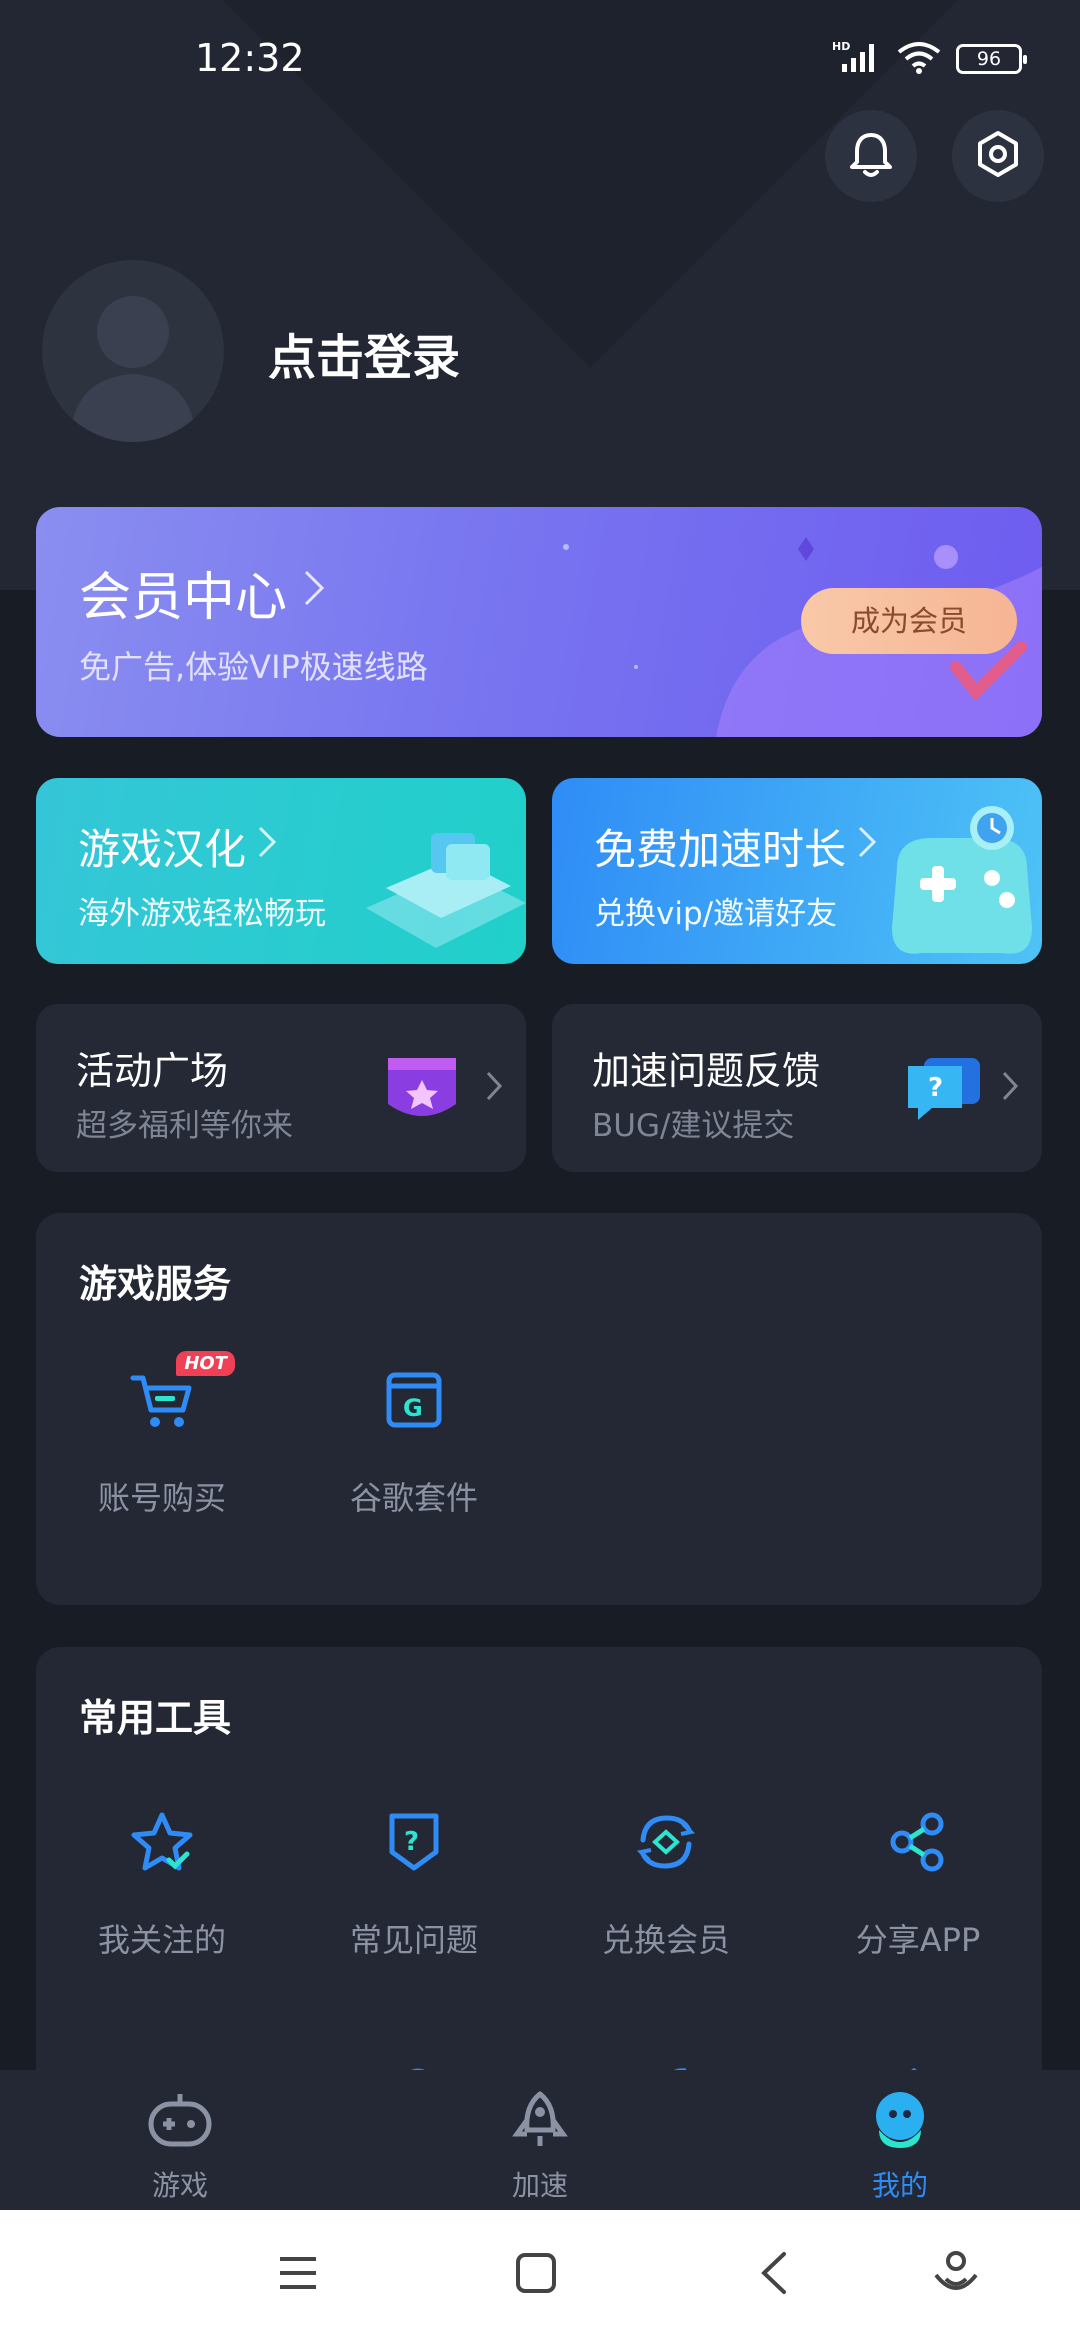 The image size is (1080, 2340). I want to click on localization-title-text: 游戏汉化, so click(162, 849).